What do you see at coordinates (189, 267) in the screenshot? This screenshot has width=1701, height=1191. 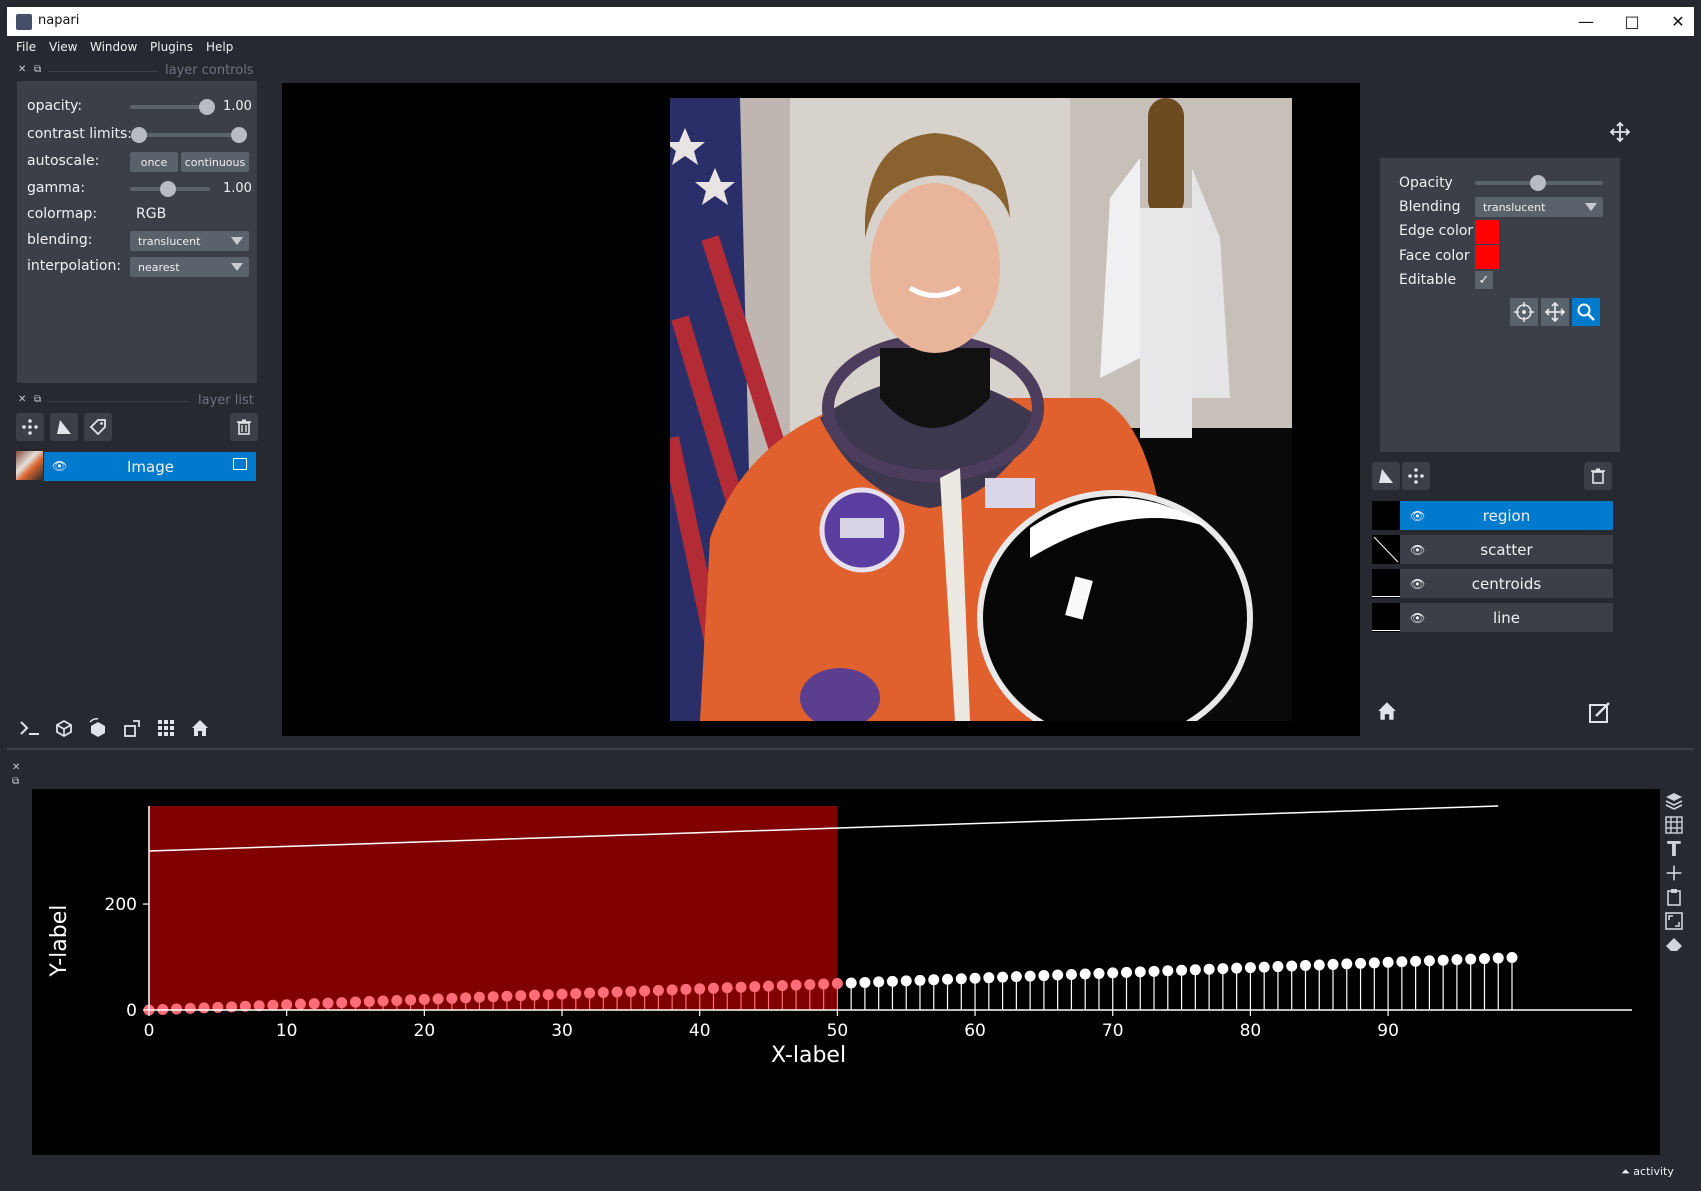 I see `interpolation-select: nearest` at bounding box center [189, 267].